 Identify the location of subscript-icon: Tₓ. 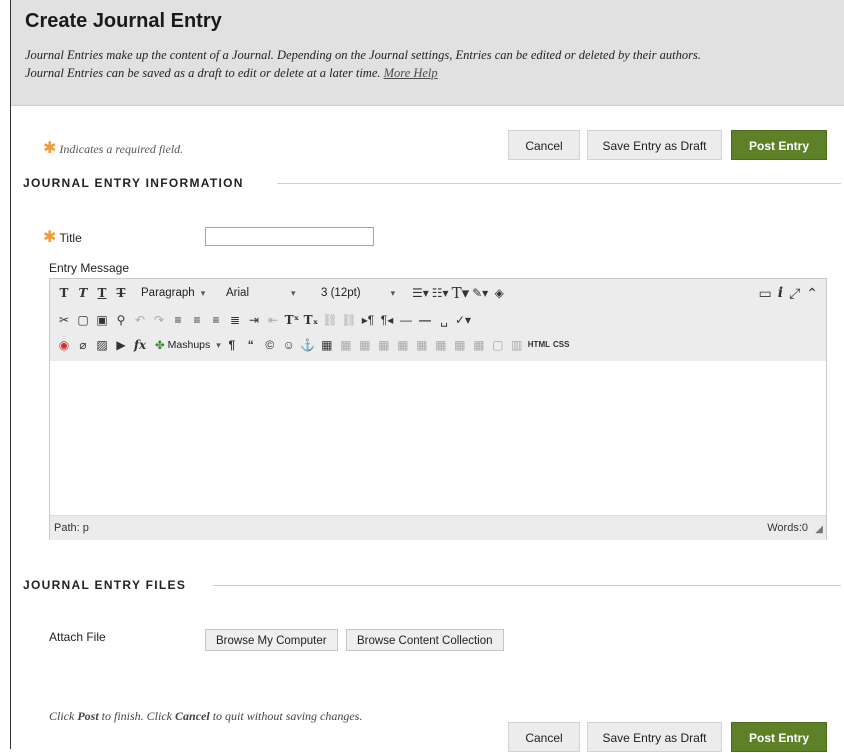
(311, 320).